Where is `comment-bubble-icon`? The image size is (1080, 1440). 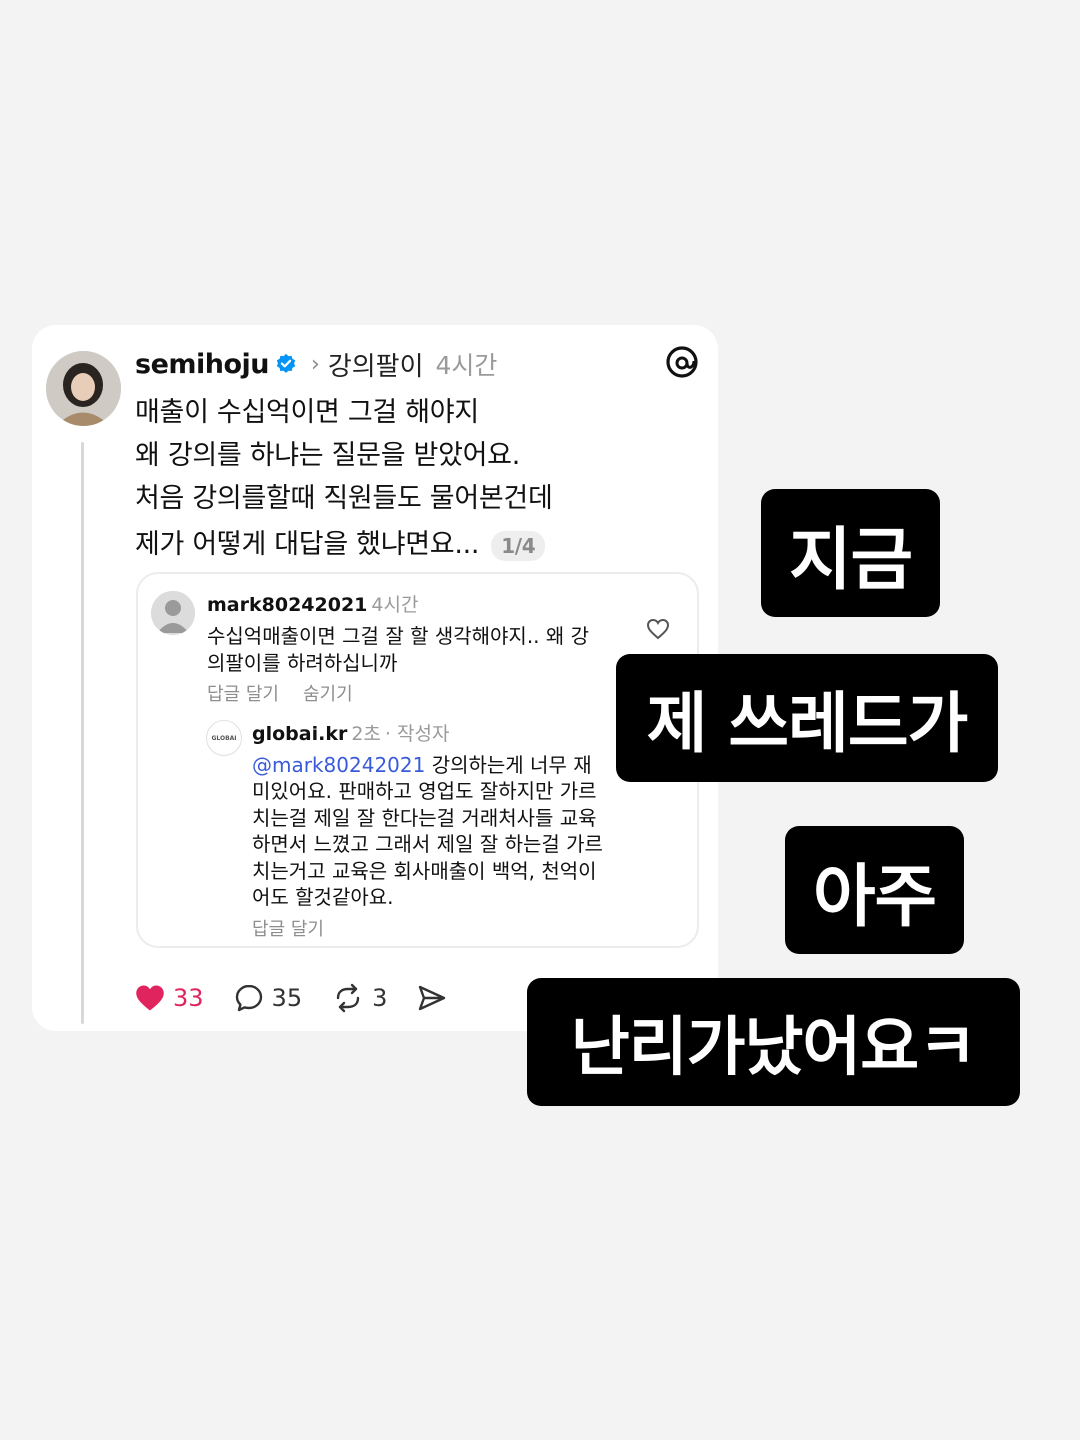
comment-bubble-icon is located at coordinates (248, 998).